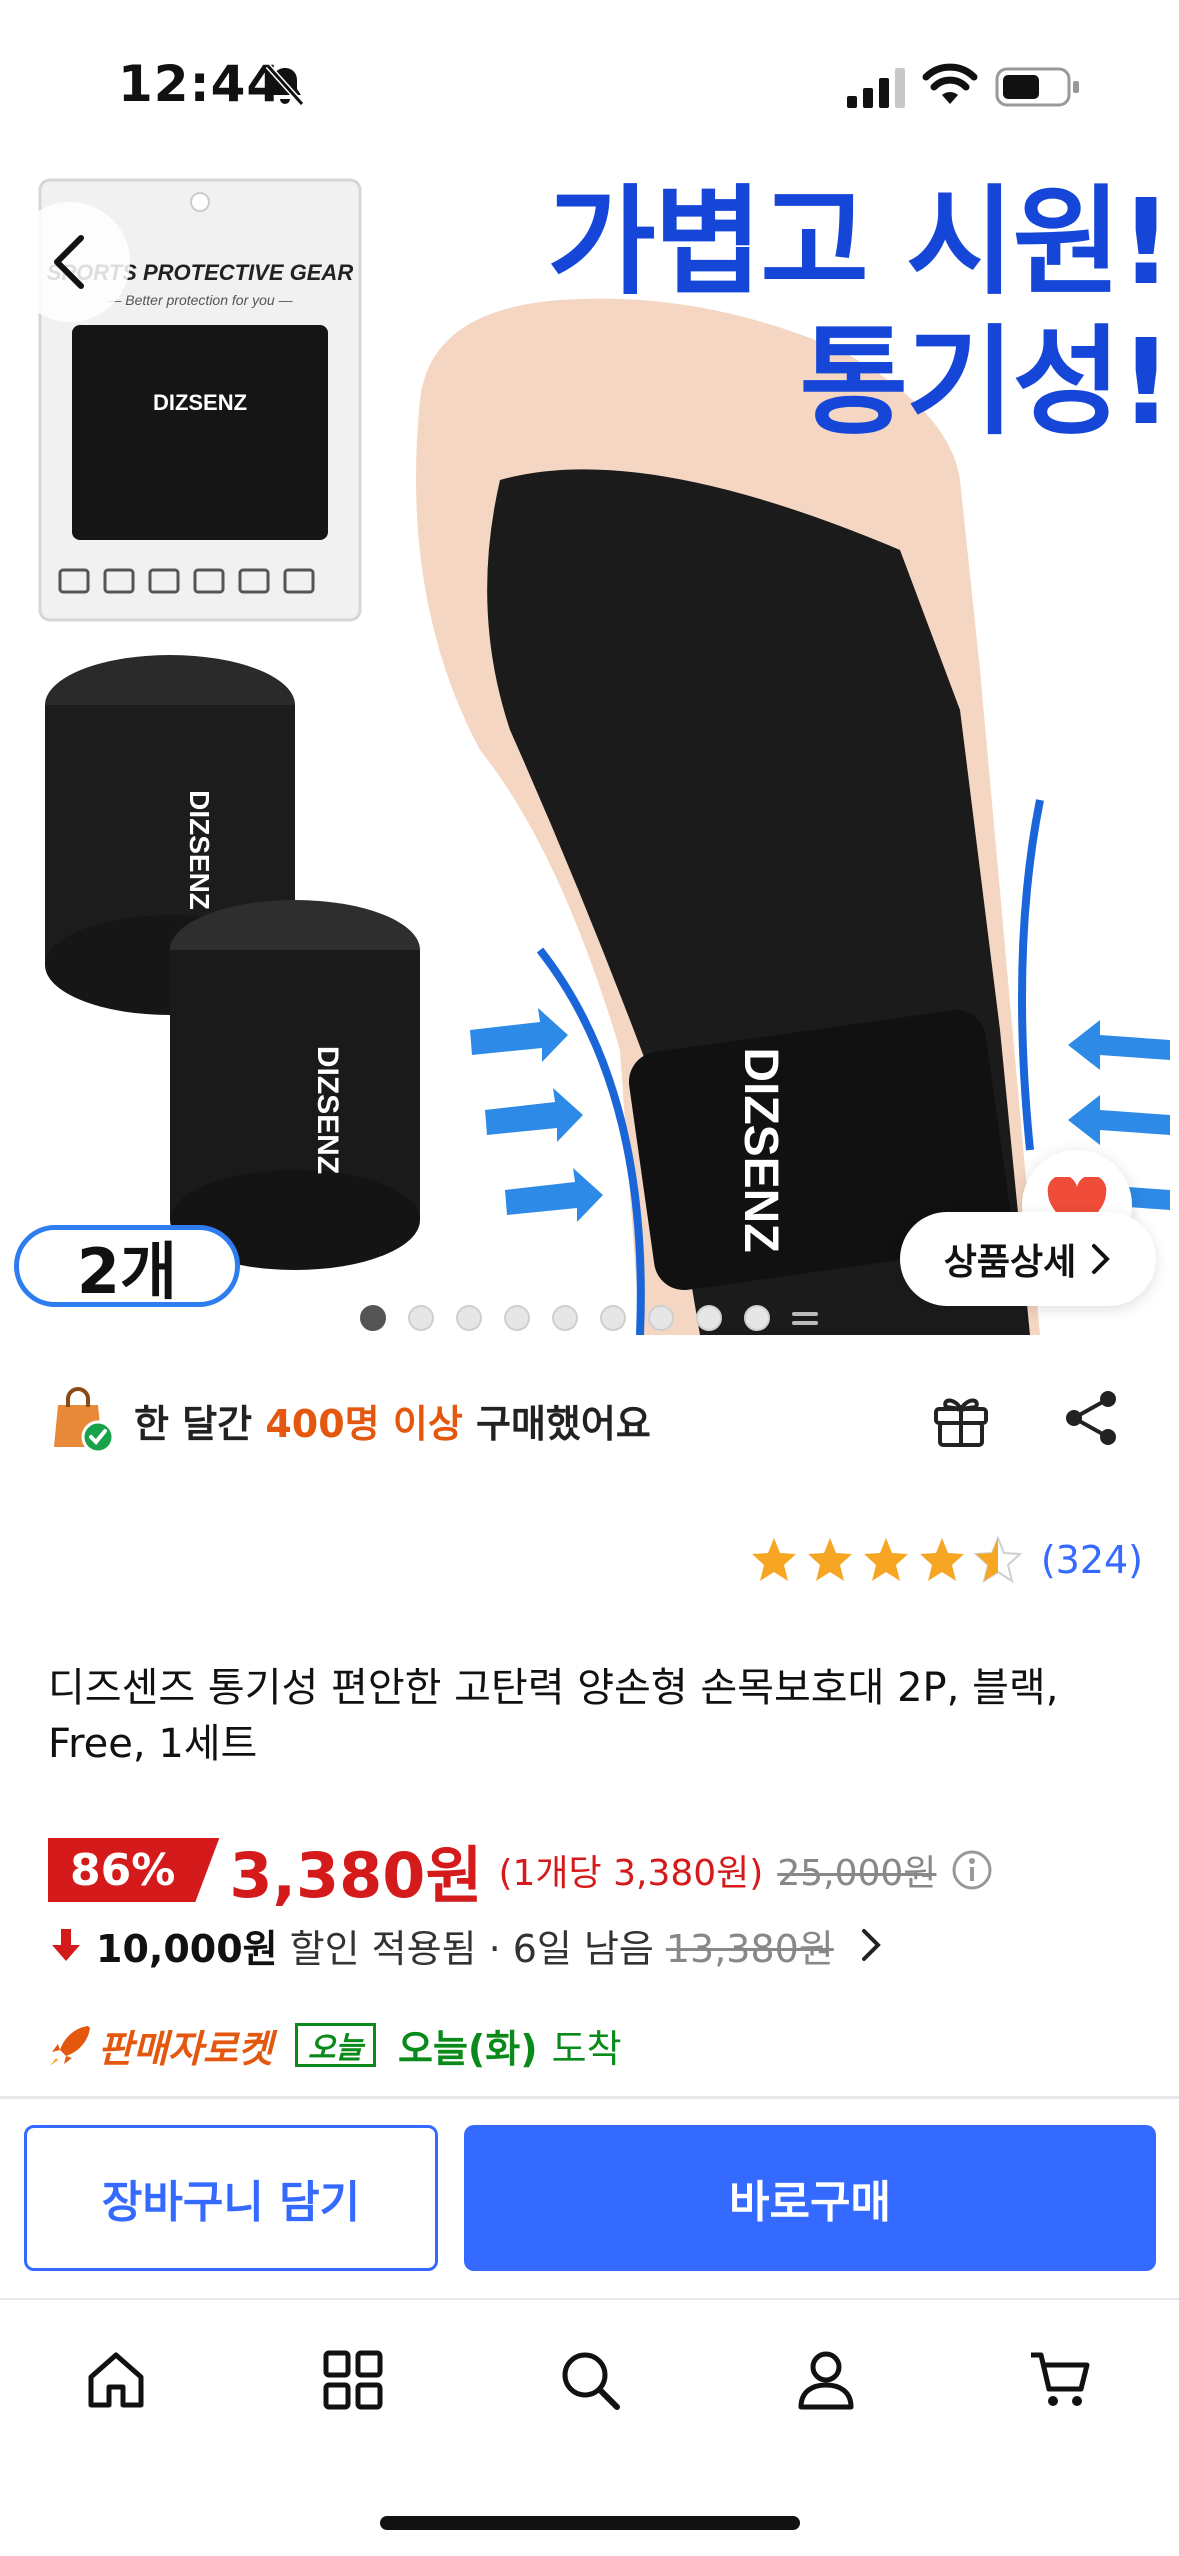  What do you see at coordinates (200, 84) in the screenshot?
I see `status-time: 12:44` at bounding box center [200, 84].